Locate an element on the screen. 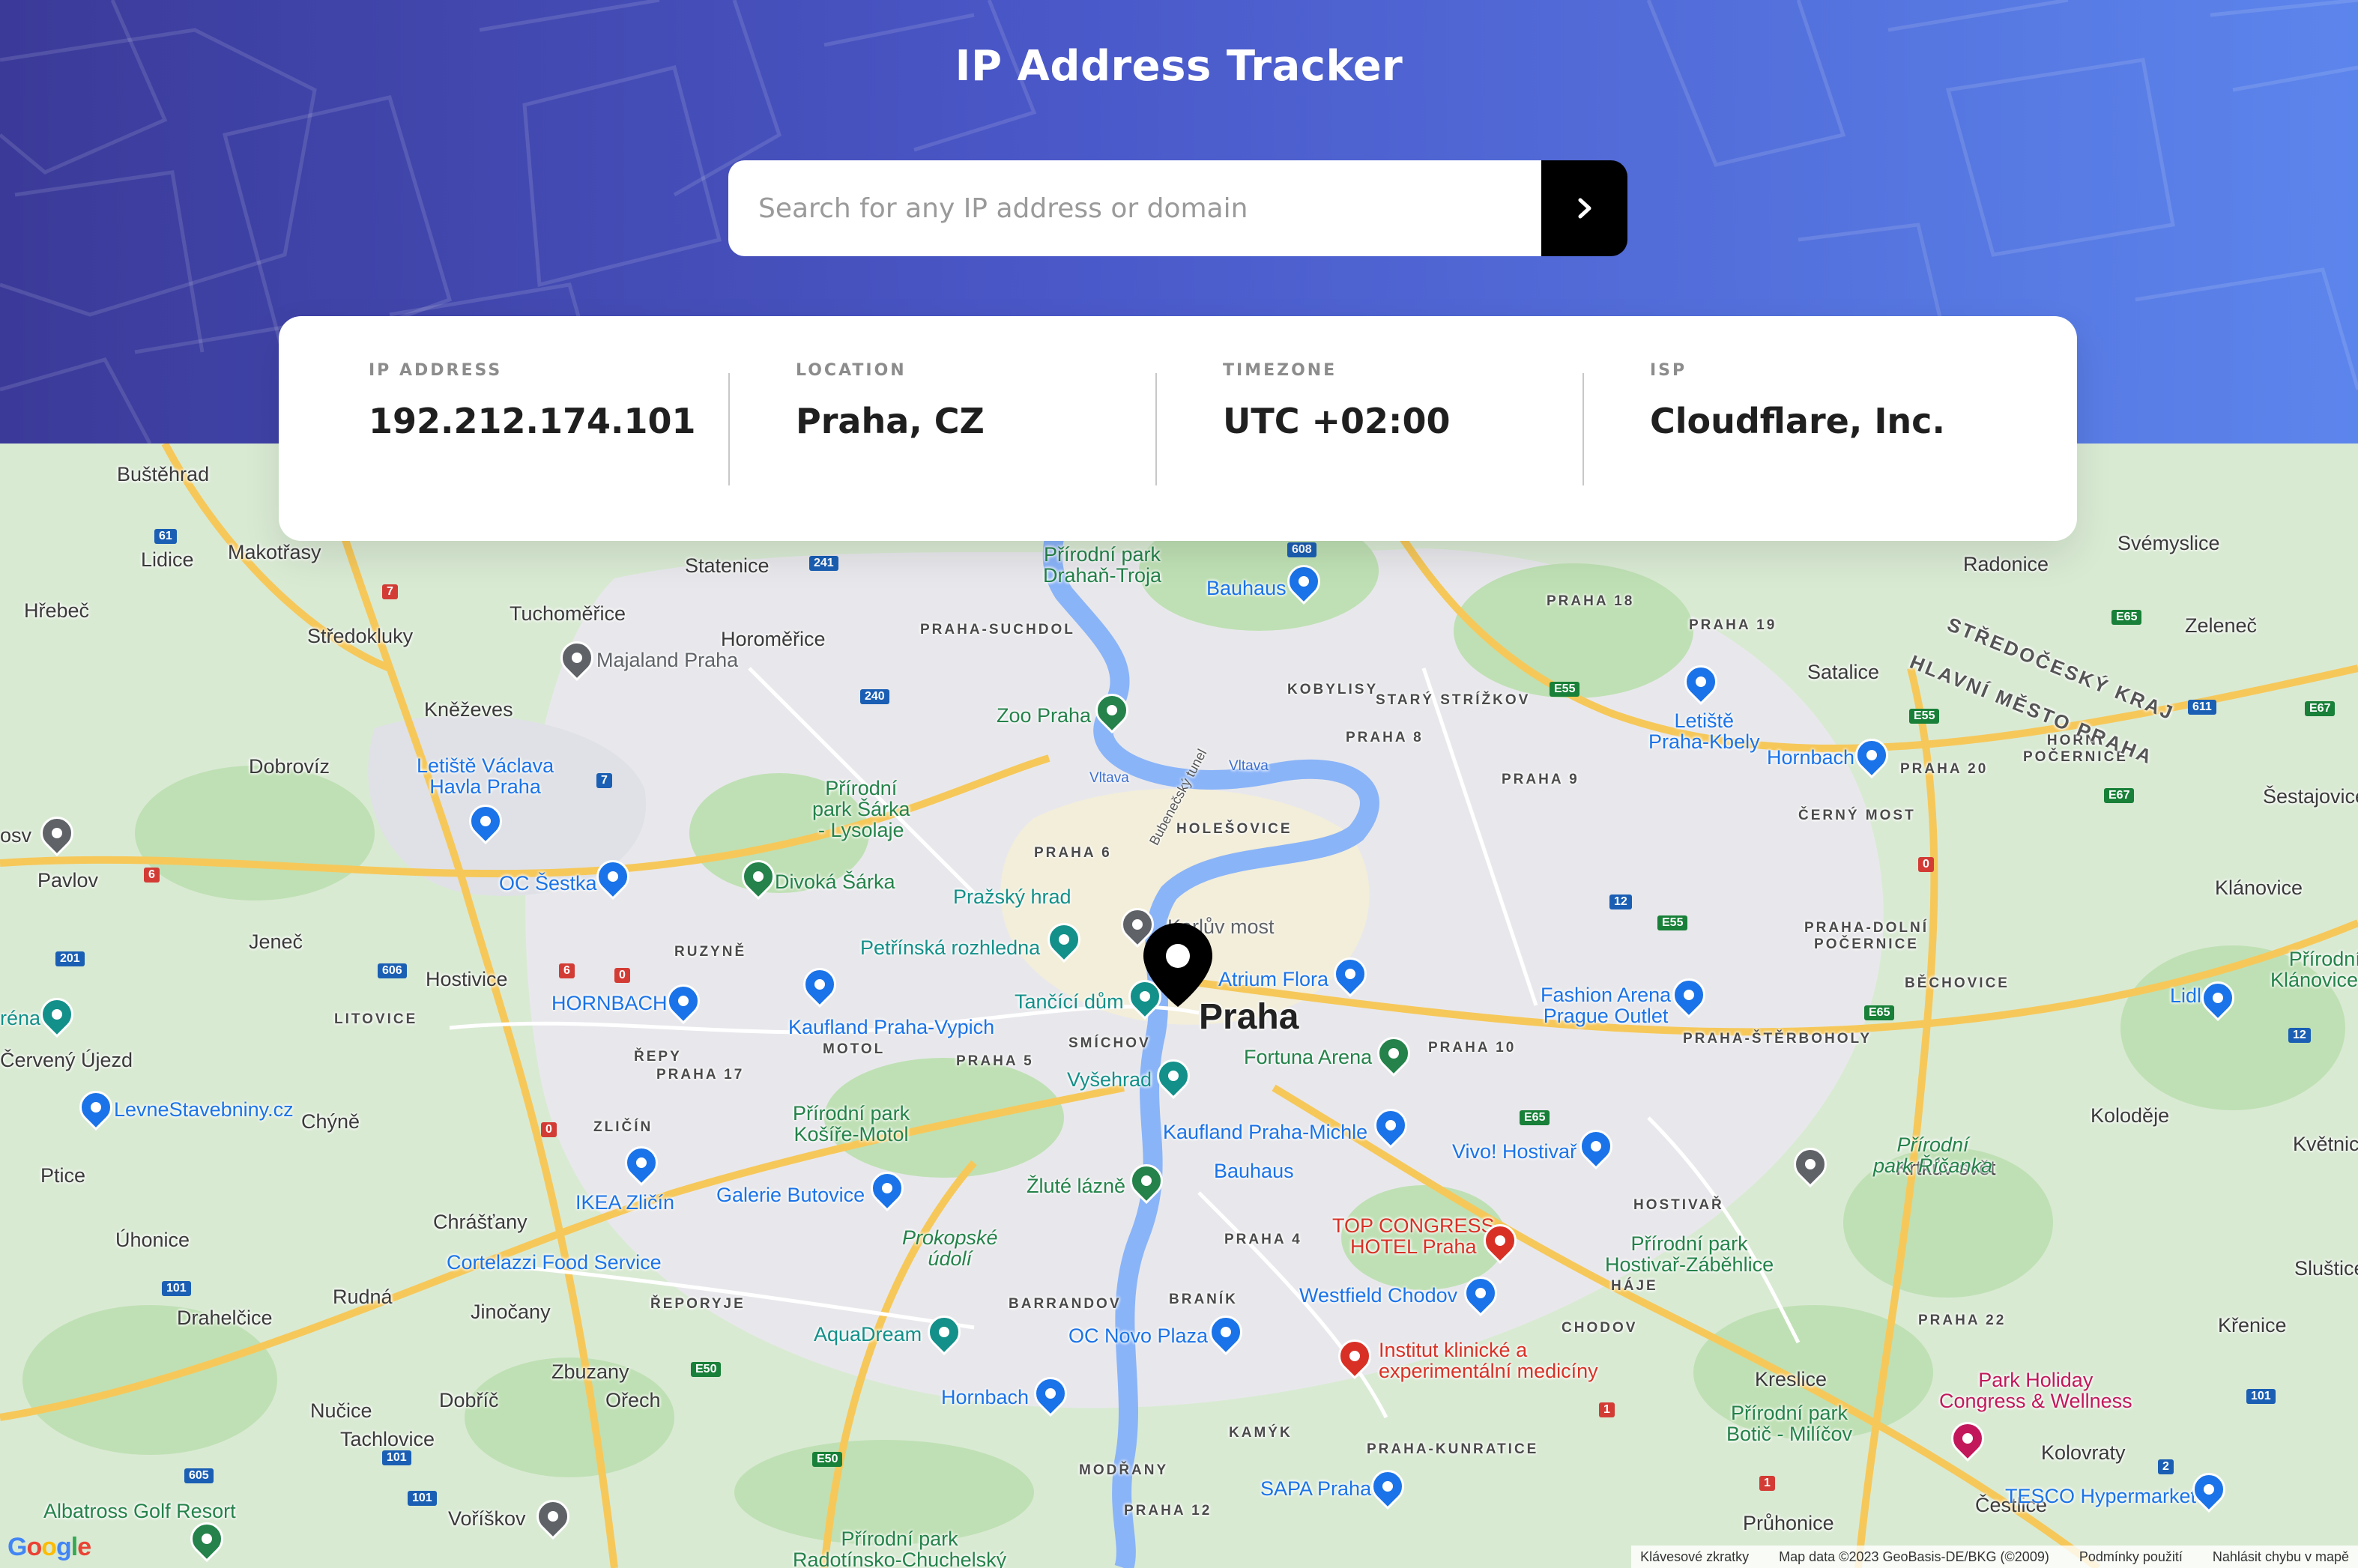 The width and height of the screenshot is (2358, 1568). isp-stat: ISP Cloudflare, Inc. is located at coordinates (1845, 401).